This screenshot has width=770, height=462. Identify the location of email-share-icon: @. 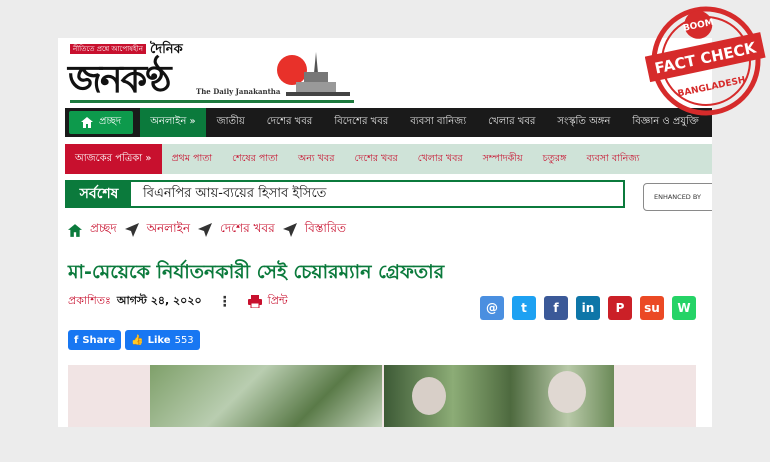
(492, 308).